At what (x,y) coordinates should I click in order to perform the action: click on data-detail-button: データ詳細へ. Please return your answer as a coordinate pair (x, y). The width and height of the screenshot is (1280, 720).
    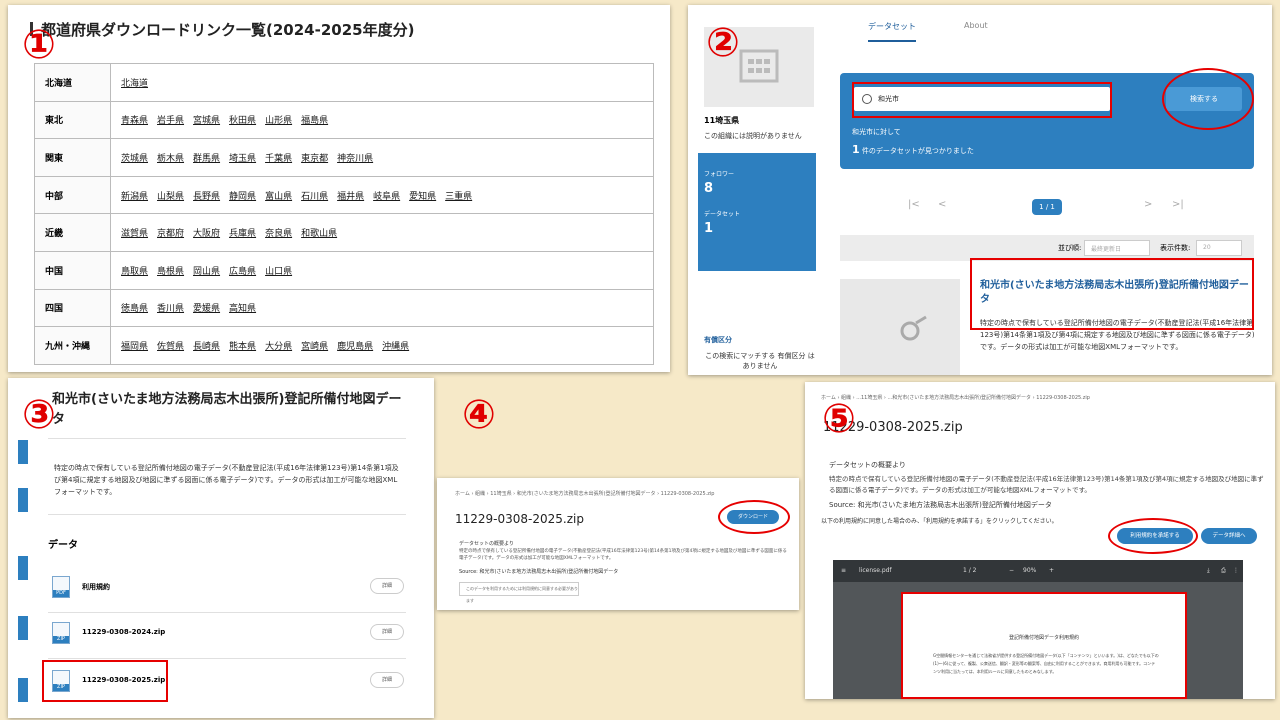
    Looking at the image, I should click on (1229, 536).